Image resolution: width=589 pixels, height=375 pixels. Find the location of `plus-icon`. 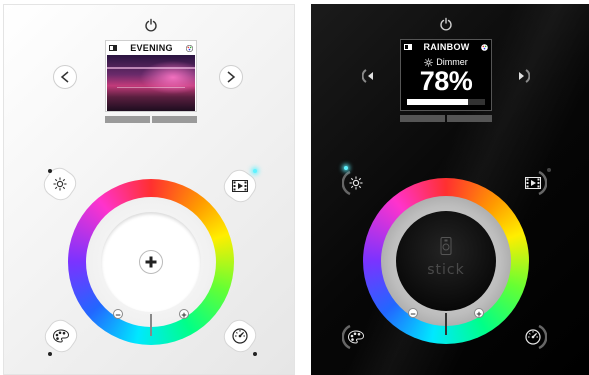

plus-icon is located at coordinates (151, 262).